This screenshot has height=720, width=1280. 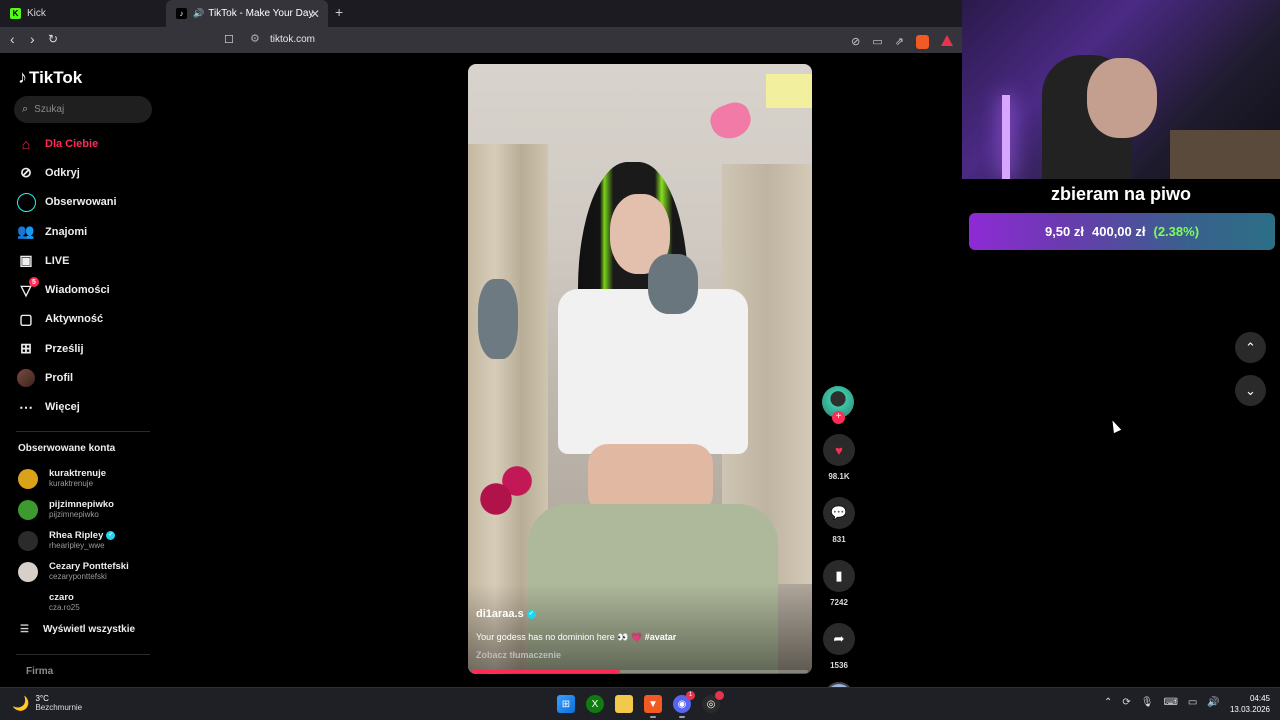 I want to click on sidebar-item-activity: ▢ Aktywność, so click(x=91, y=319).